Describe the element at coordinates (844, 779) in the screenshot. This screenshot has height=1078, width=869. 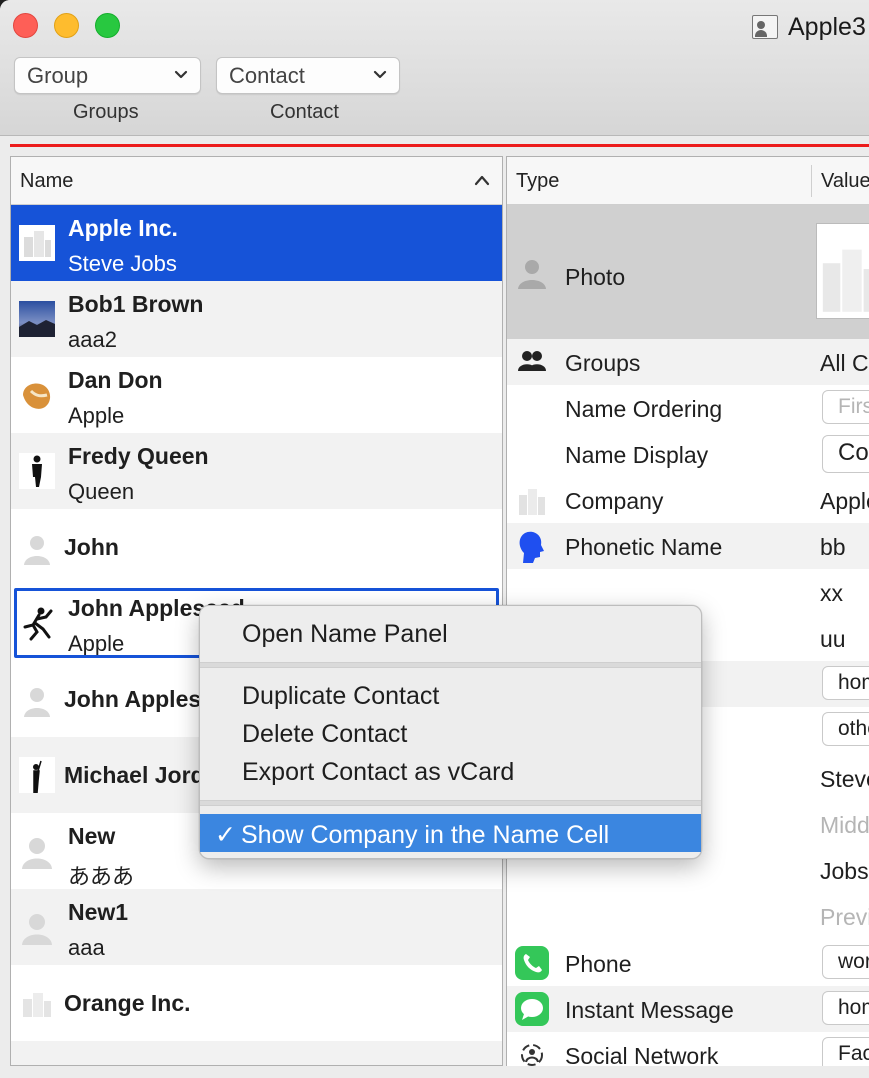
I see `first-name-value: Steve` at that location.